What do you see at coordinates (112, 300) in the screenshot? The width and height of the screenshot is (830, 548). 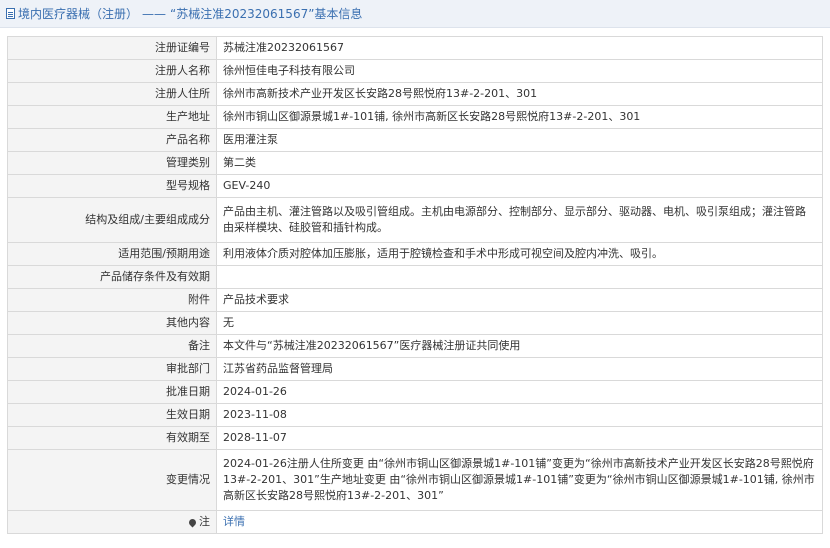 I see `row-label: 附件` at bounding box center [112, 300].